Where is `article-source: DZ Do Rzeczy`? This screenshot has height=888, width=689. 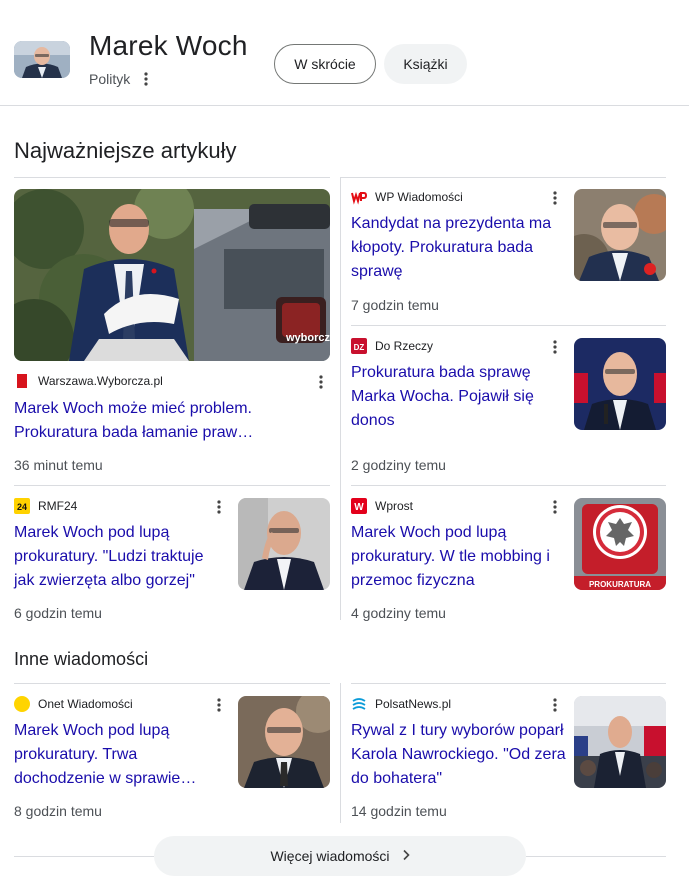
article-source: DZ Do Rzeczy is located at coordinates (392, 346).